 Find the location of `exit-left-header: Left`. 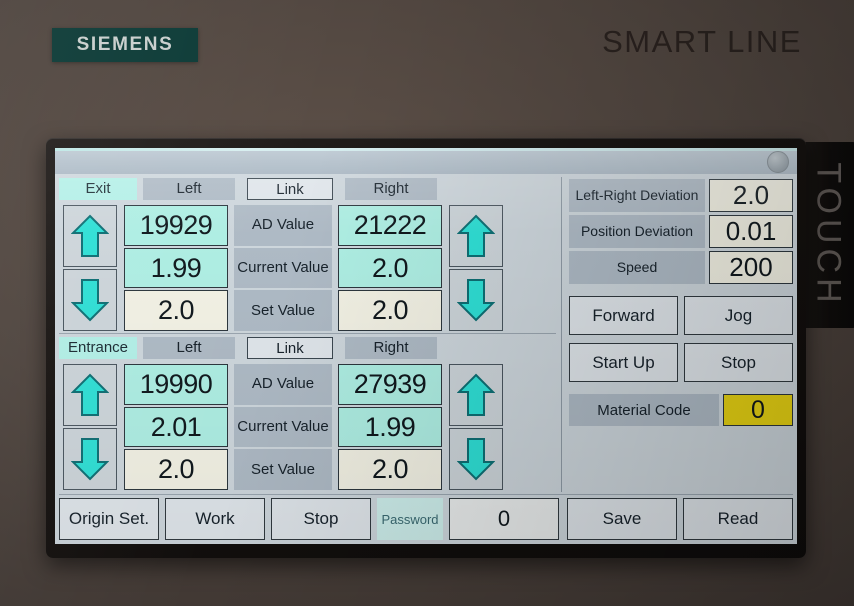

exit-left-header: Left is located at coordinates (189, 189).